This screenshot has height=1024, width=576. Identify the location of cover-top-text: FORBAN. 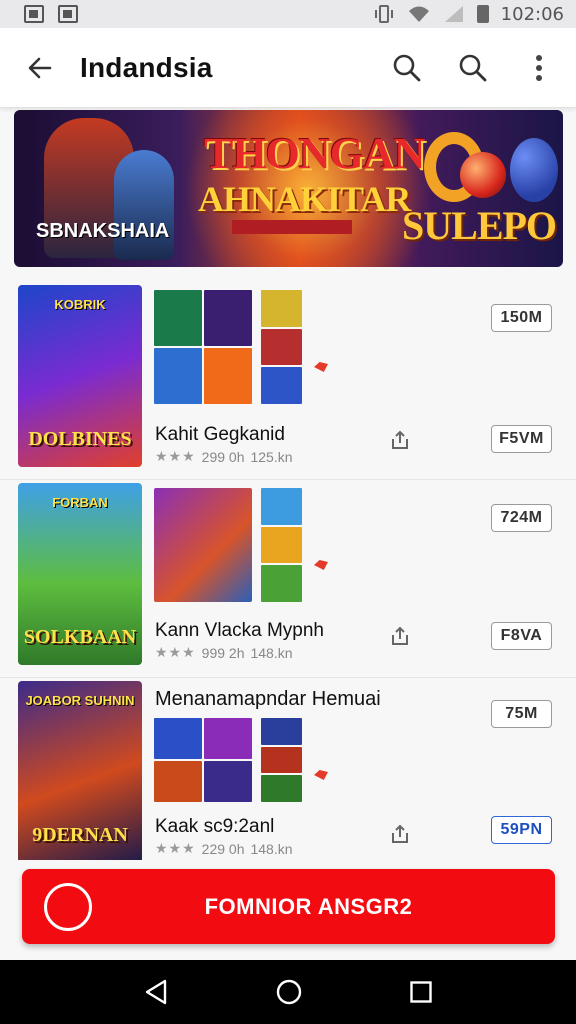
(80, 502).